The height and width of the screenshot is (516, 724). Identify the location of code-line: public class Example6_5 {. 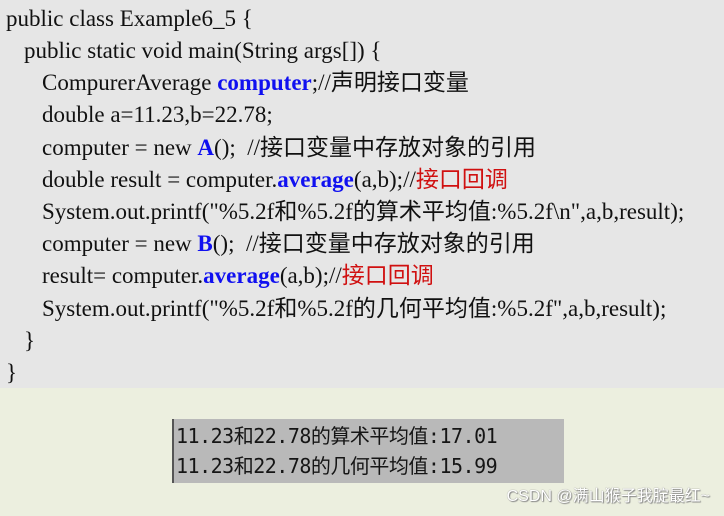
(129, 19).